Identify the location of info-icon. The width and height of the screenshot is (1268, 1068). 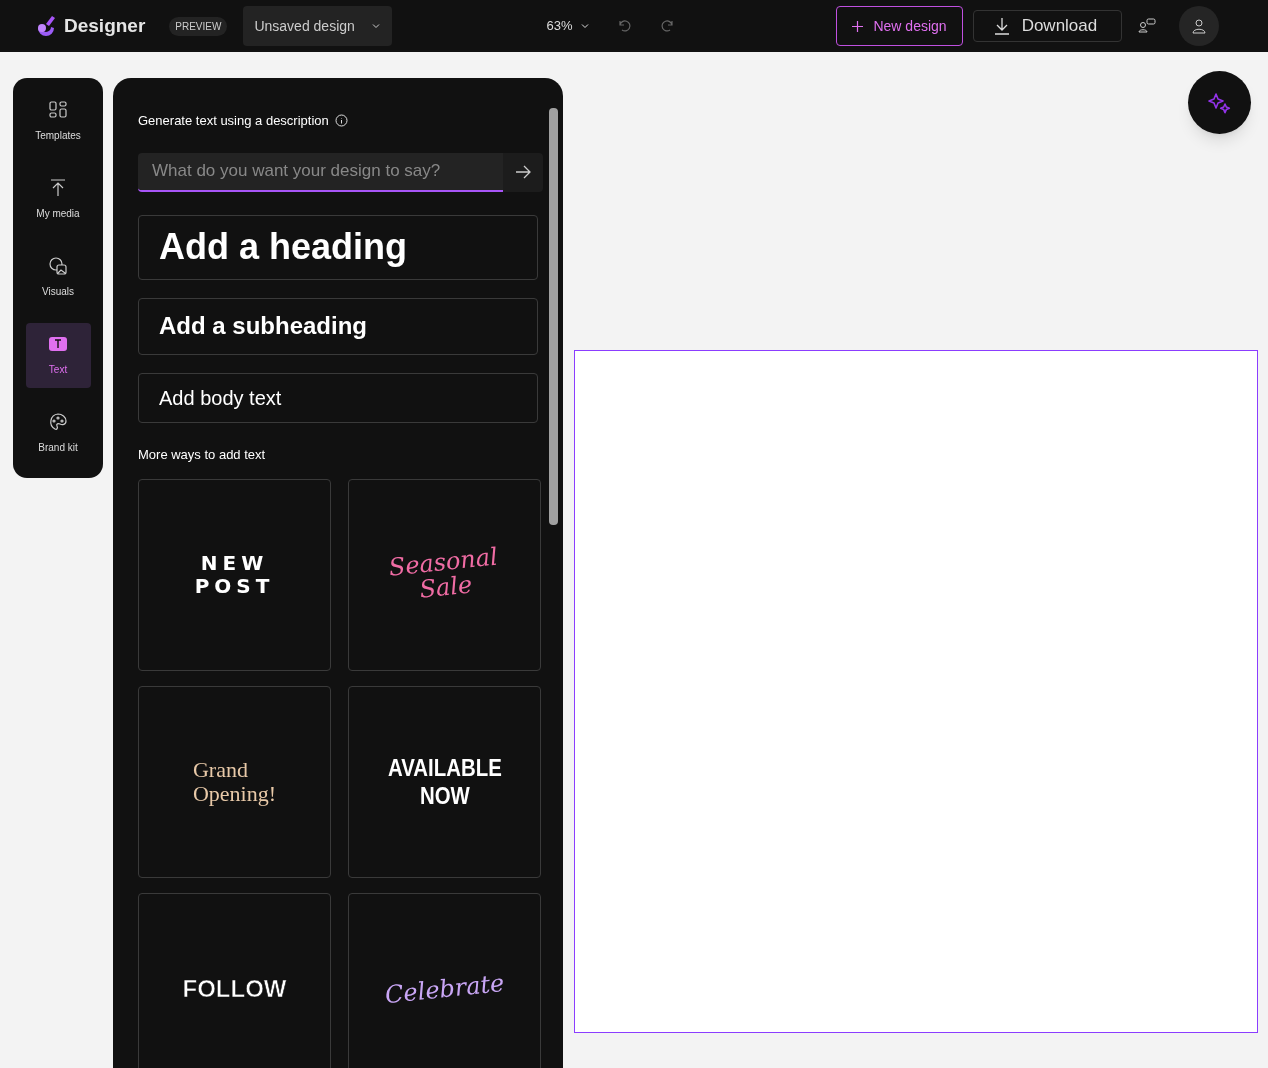
(341, 121).